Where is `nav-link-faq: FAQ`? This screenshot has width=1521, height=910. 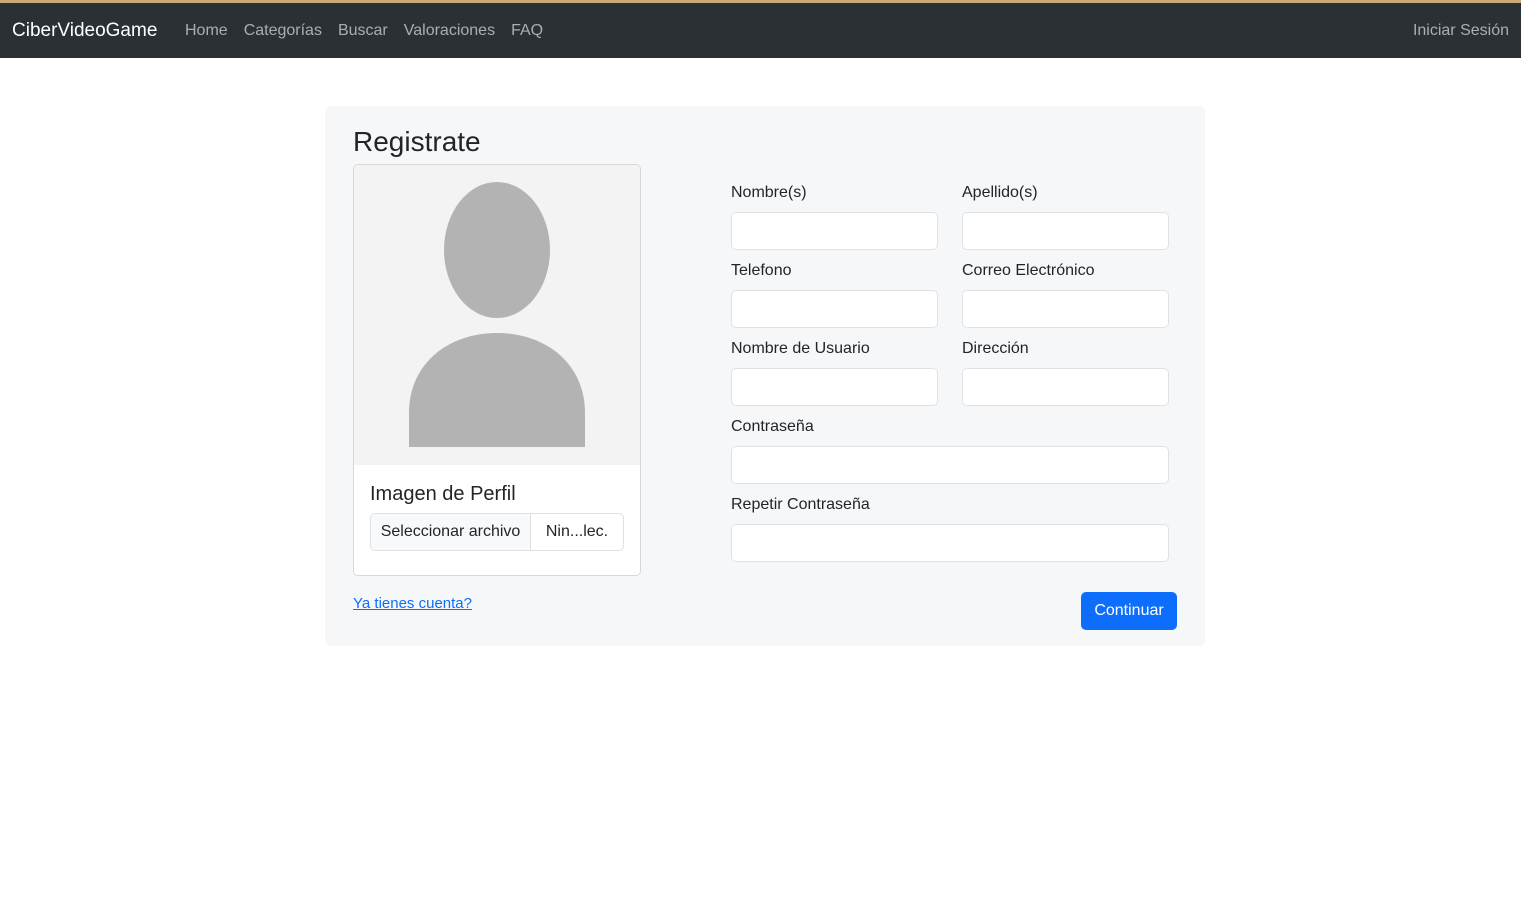
nav-link-faq: FAQ is located at coordinates (527, 31).